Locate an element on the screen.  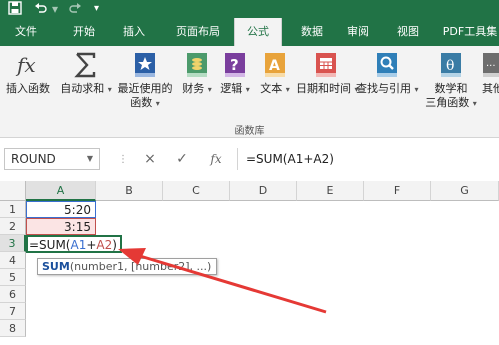
formula-bar: ROUND ▼ ⋮ × ✓ fx =SUM(A1+A2) is located at coordinates (249, 159).